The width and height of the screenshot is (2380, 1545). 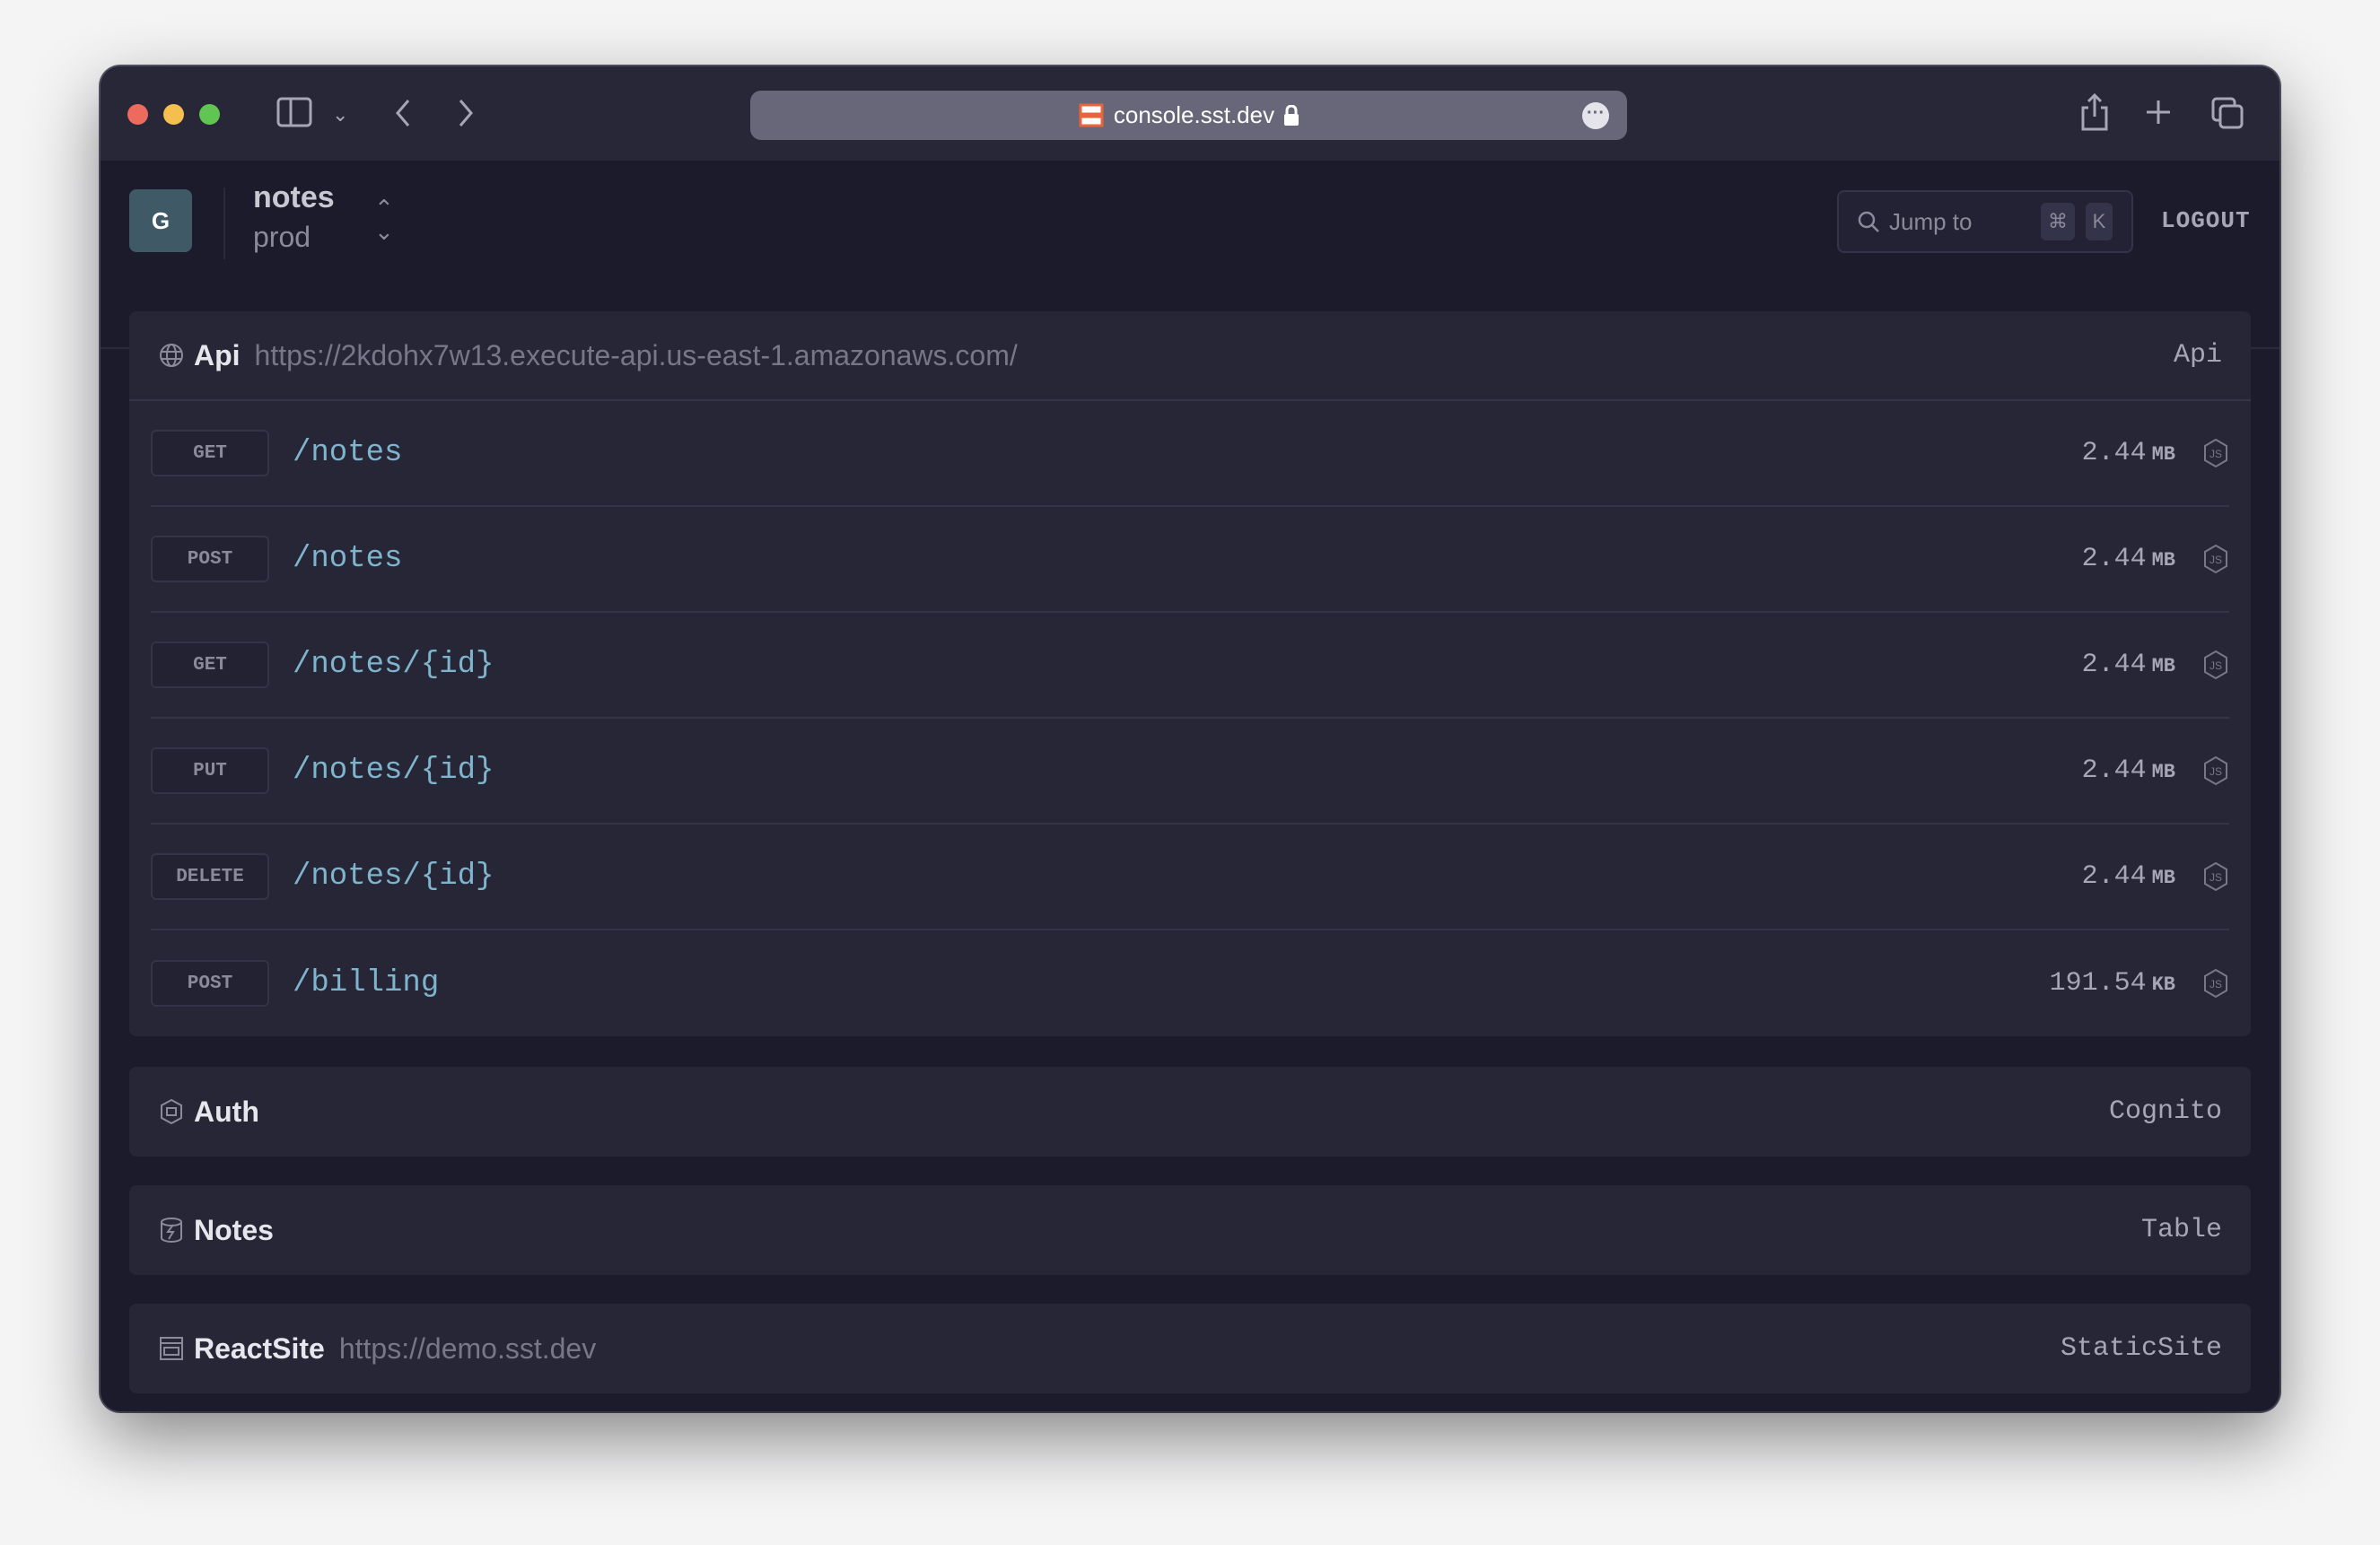 What do you see at coordinates (217, 354) in the screenshot?
I see `api-title: Api` at bounding box center [217, 354].